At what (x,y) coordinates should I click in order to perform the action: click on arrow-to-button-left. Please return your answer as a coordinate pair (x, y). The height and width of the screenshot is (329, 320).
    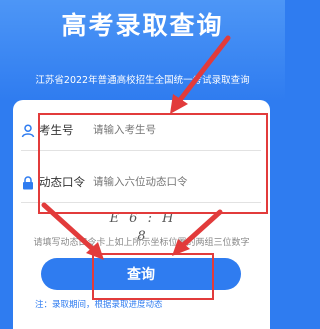
    Looking at the image, I should click on (72, 231).